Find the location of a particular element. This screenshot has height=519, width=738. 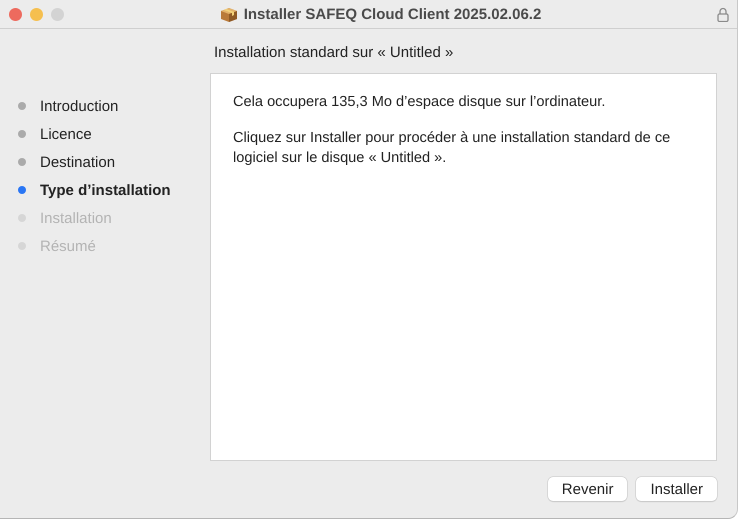

step-label: Installation is located at coordinates (76, 218).